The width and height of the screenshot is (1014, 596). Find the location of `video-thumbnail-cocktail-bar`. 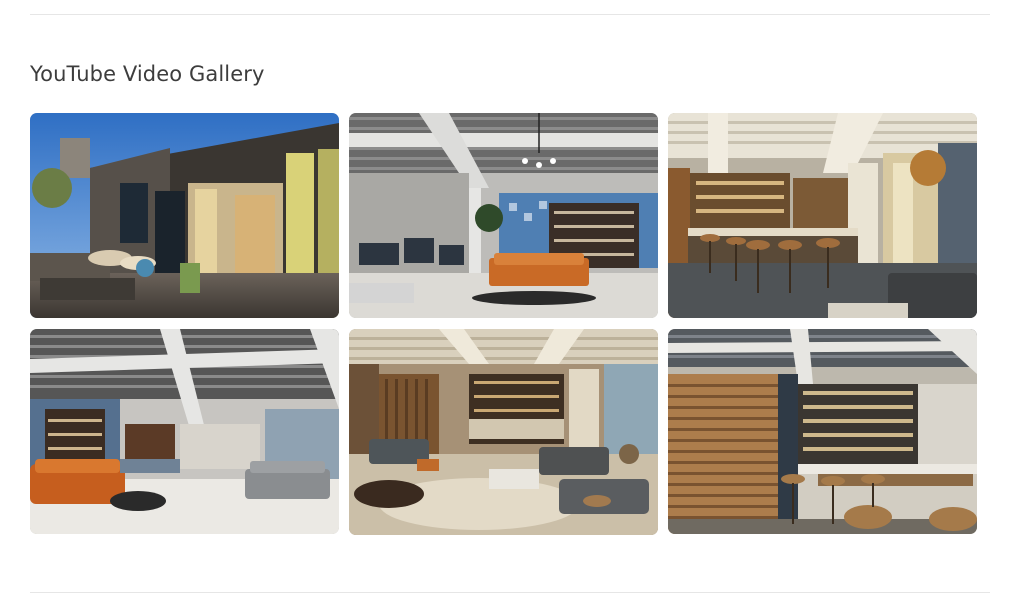

video-thumbnail-cocktail-bar is located at coordinates (822, 431).